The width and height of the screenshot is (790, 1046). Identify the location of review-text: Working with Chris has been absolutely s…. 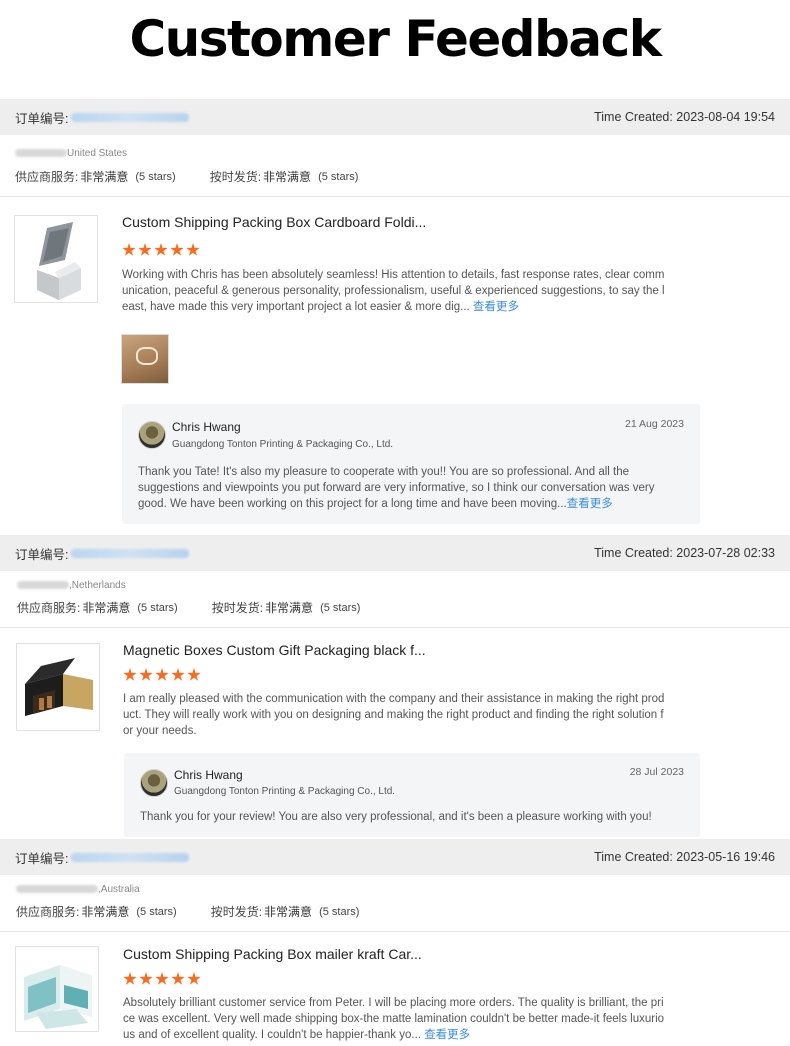
(402, 291).